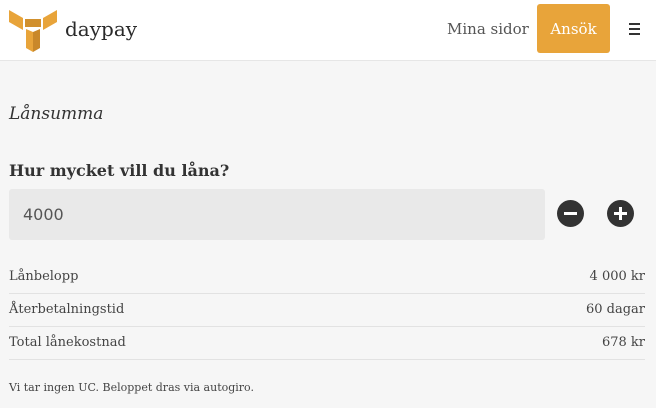 The height and width of the screenshot is (408, 656). I want to click on summary-label: Återbetalningstid, so click(67, 309).